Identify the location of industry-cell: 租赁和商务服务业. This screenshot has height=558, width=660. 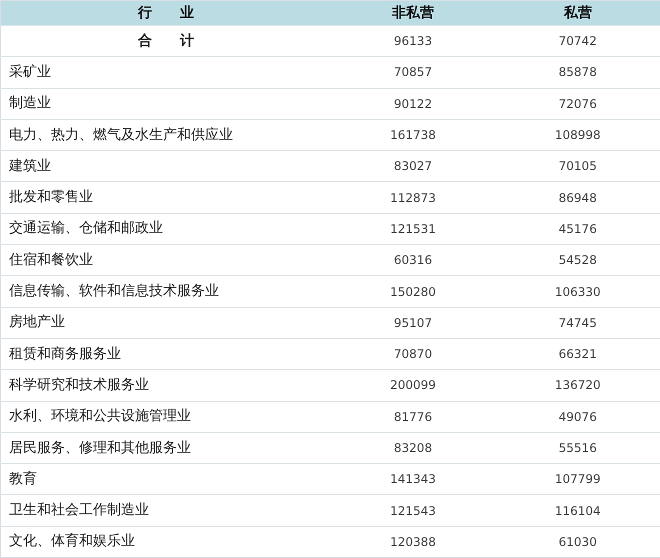
(165, 354).